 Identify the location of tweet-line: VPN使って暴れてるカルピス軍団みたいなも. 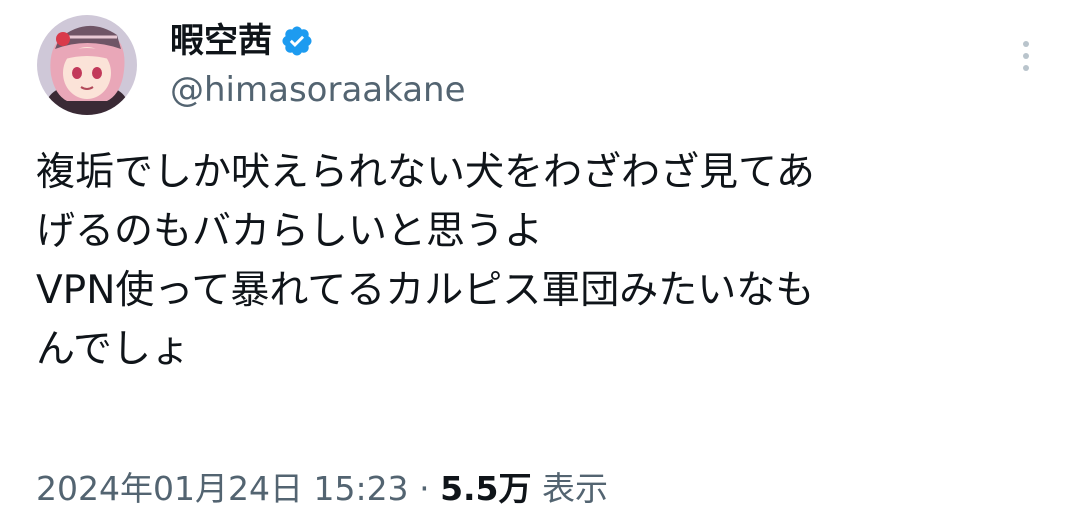
(425, 290).